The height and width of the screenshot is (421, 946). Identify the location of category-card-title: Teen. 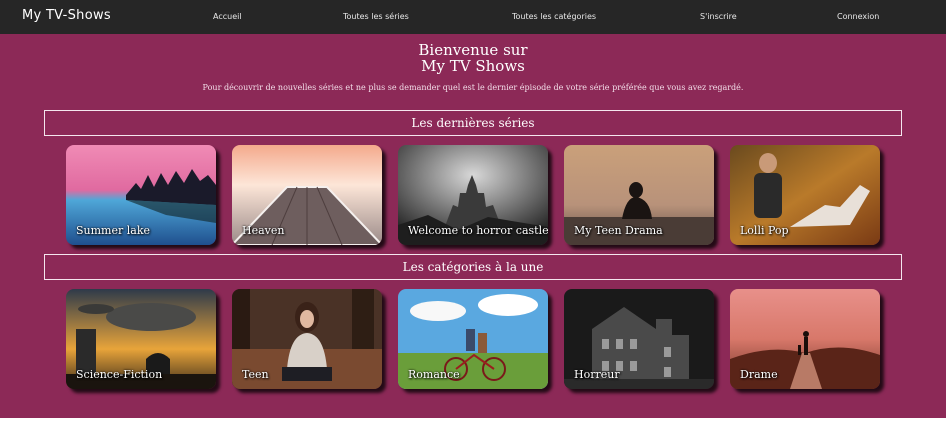
(255, 374).